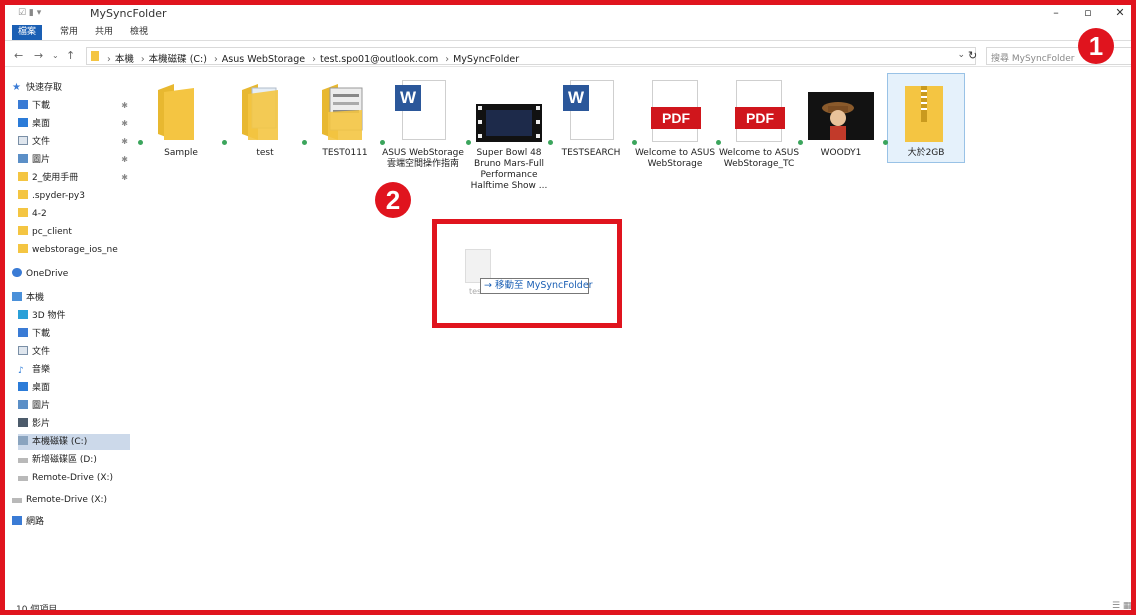 The width and height of the screenshot is (1136, 615). Describe the element at coordinates (68, 298) in the screenshot. I see `nav-this-pc: 本機` at that location.